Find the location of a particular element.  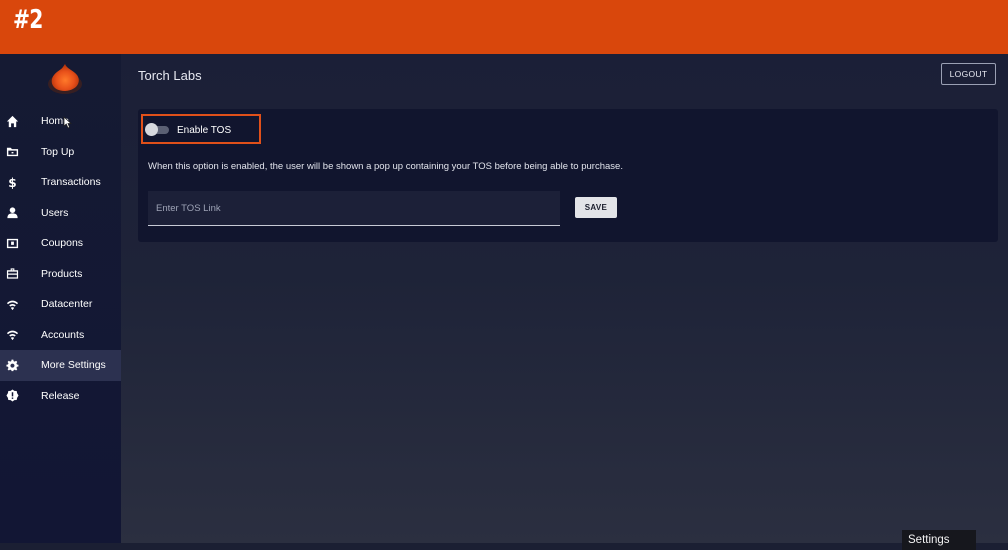

enable-tos-toggle is located at coordinates (157, 129).